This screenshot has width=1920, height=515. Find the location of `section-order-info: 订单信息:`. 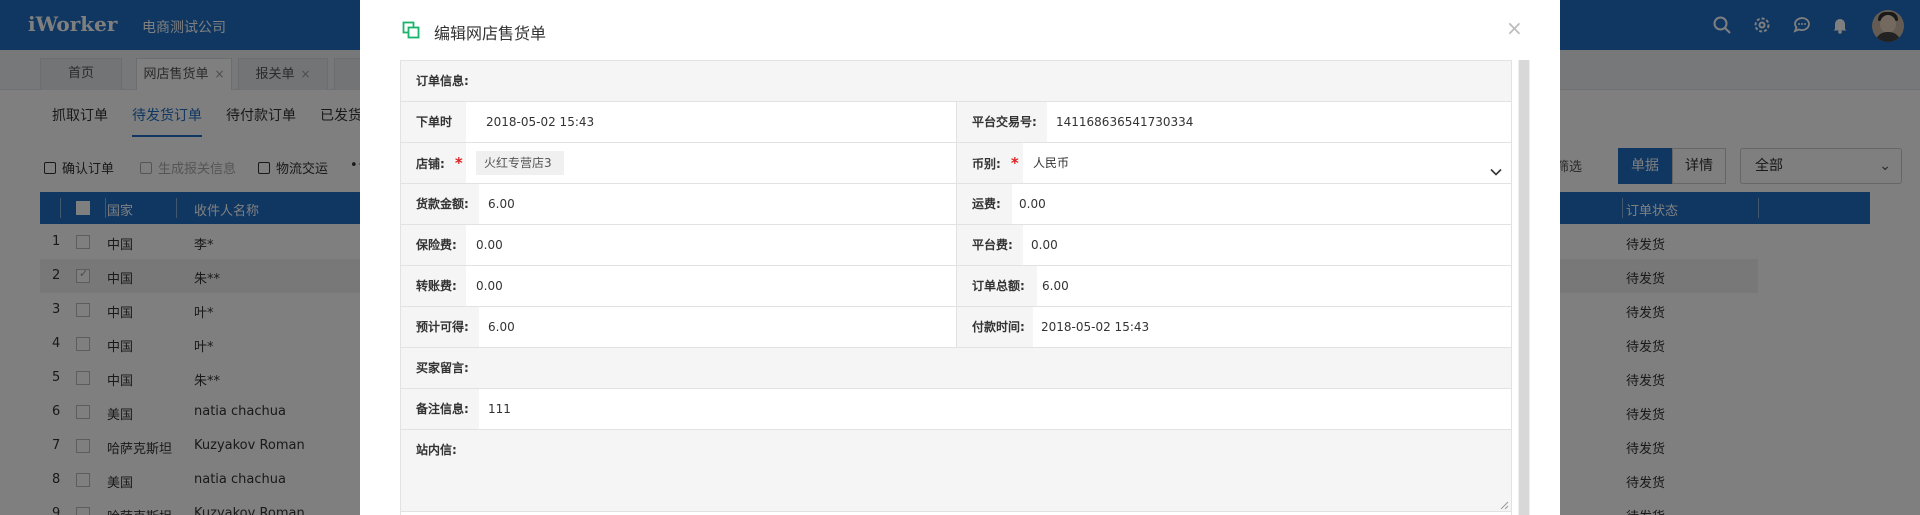

section-order-info: 订单信息: is located at coordinates (956, 81).